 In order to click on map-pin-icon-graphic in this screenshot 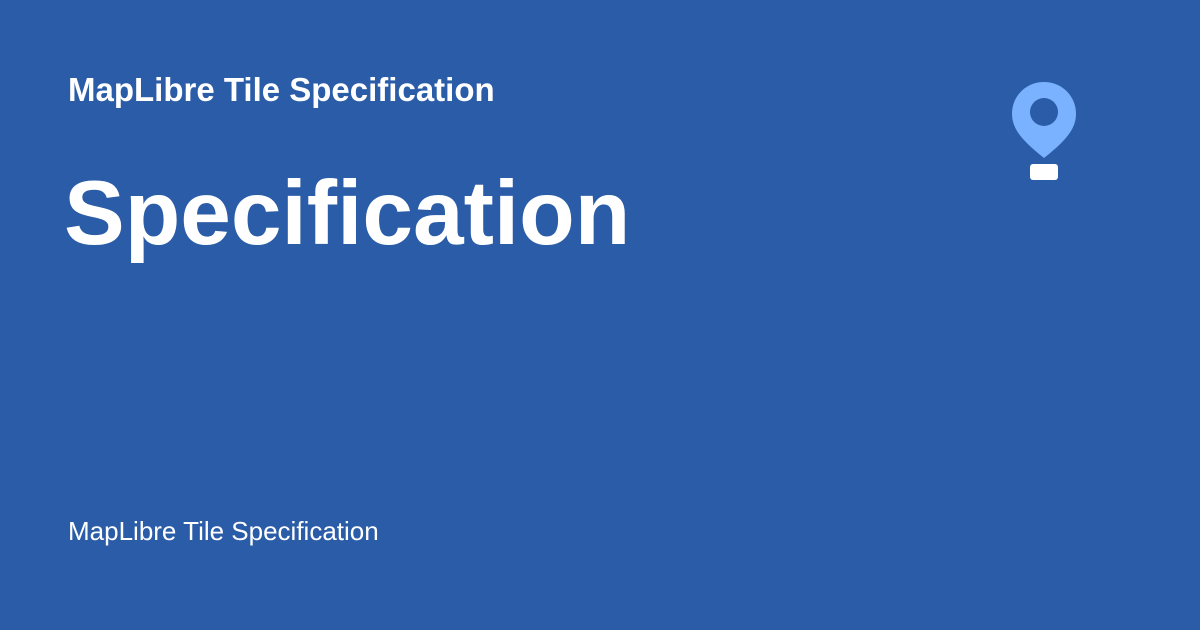, I will do `click(1044, 131)`.